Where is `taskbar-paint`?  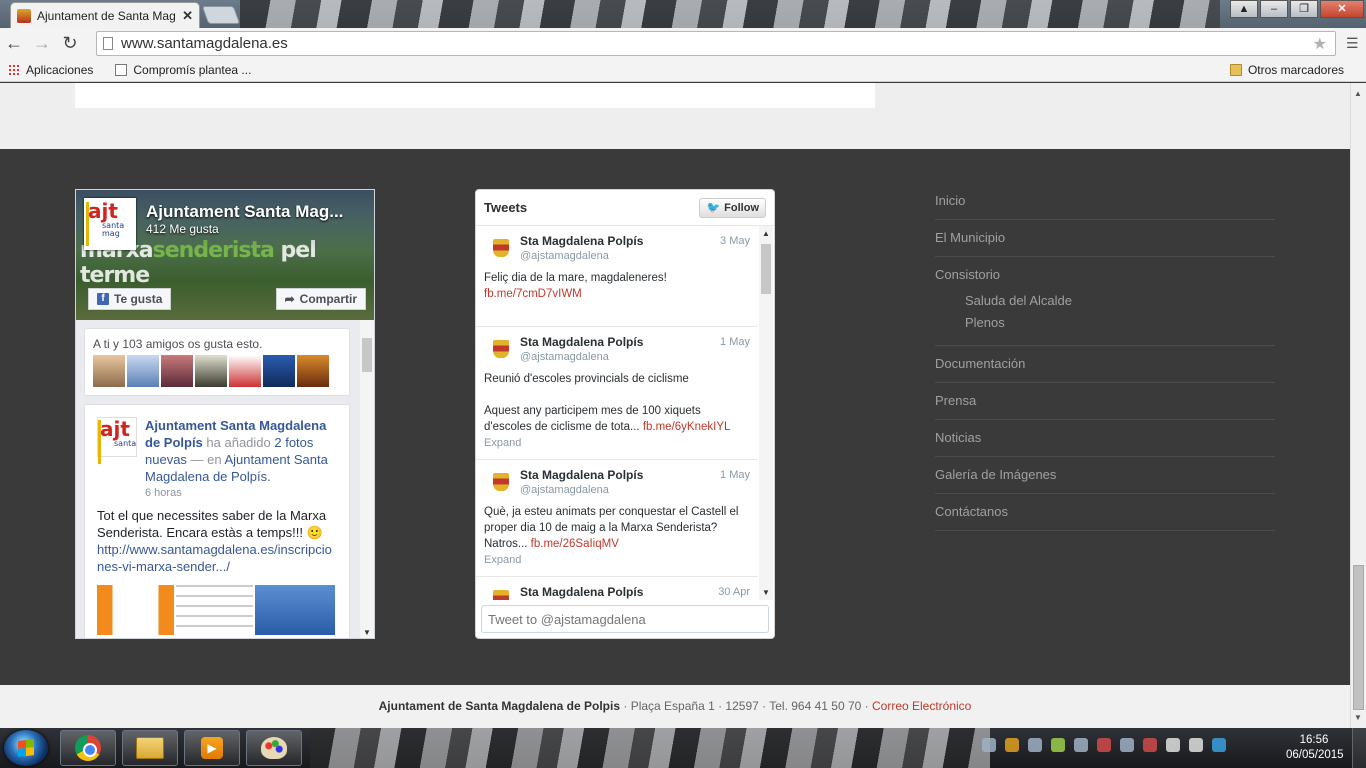 taskbar-paint is located at coordinates (274, 748).